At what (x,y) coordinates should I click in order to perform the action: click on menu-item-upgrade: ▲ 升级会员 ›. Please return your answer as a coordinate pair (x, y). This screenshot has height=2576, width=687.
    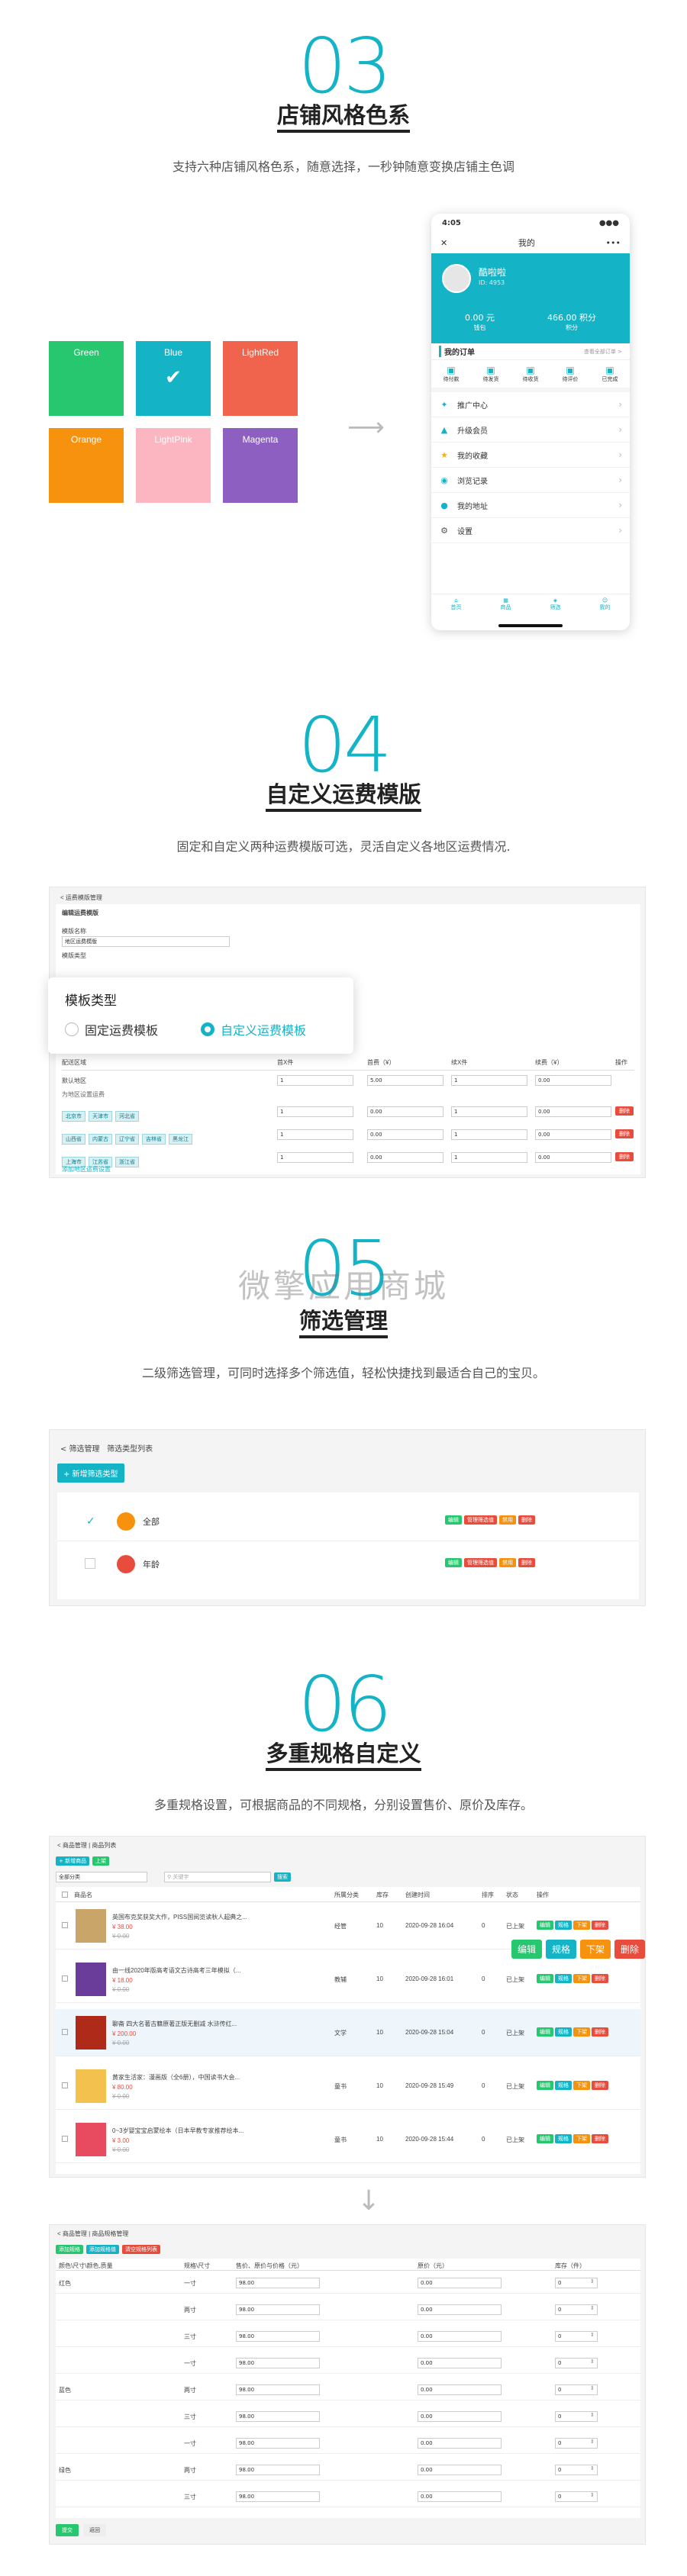
    Looking at the image, I should click on (530, 430).